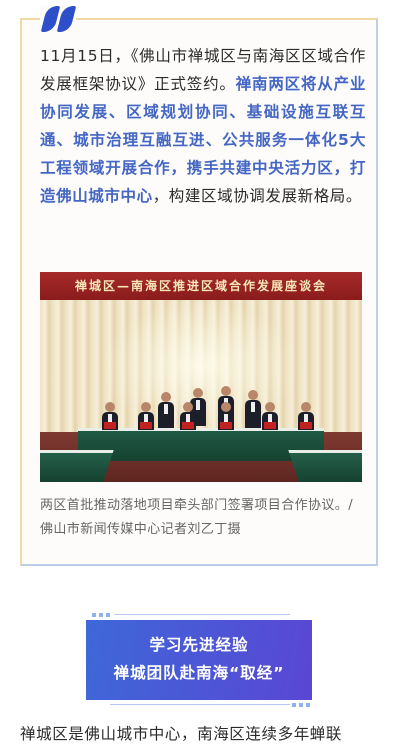 The width and height of the screenshot is (400, 752). Describe the element at coordinates (200, 704) in the screenshot. I see `decor-line-bottom` at that location.